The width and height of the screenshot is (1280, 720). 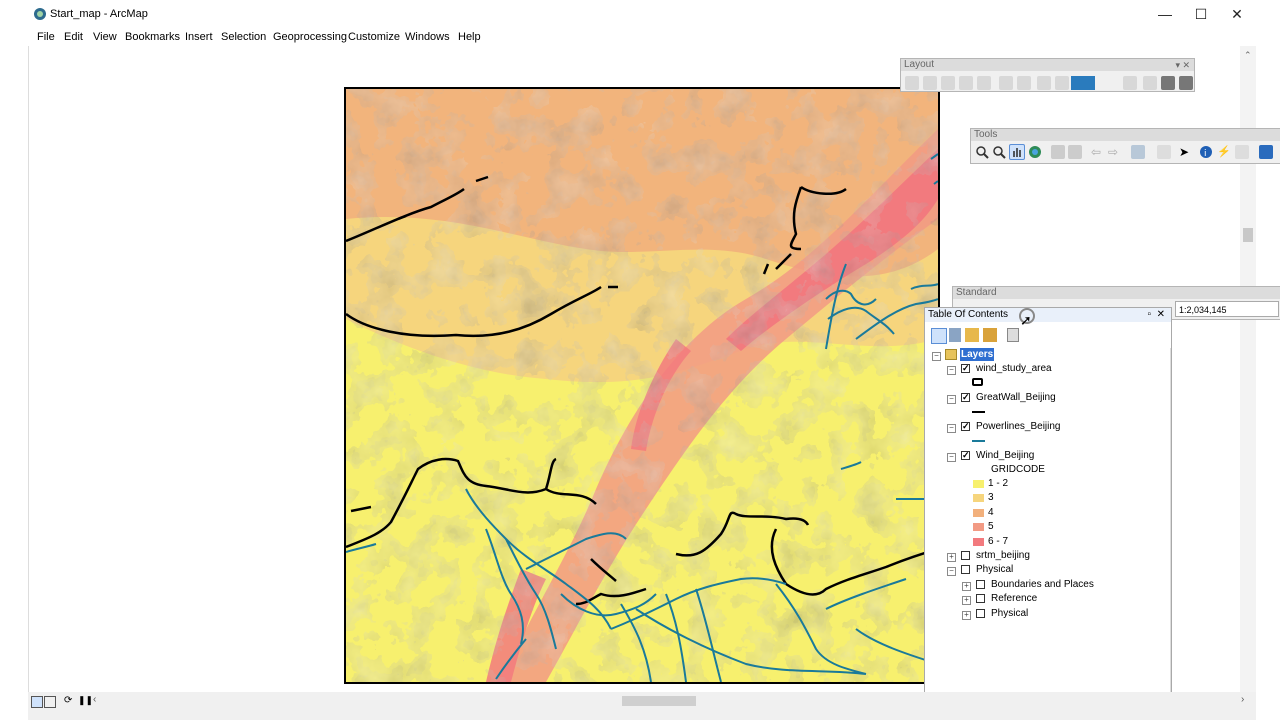 What do you see at coordinates (1186, 152) in the screenshot?
I see `select-elements-icon: ➤` at bounding box center [1186, 152].